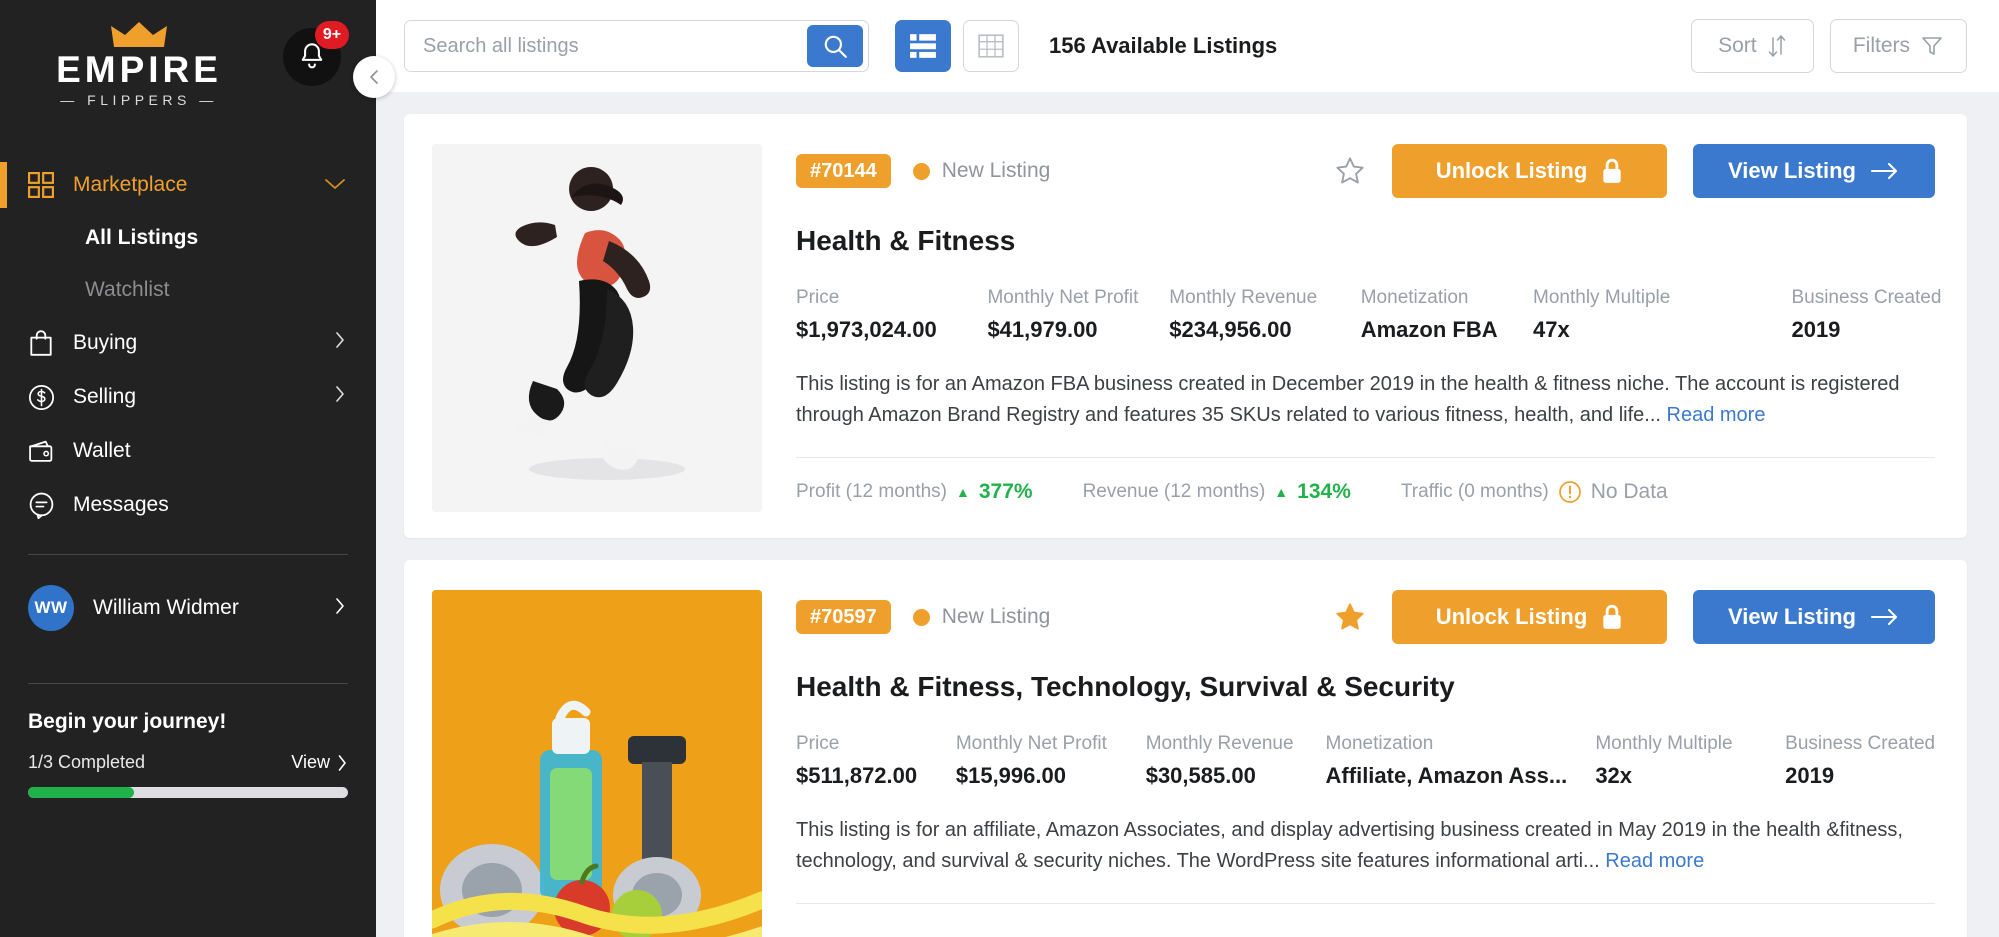 This screenshot has height=937, width=1999. What do you see at coordinates (843, 617) in the screenshot?
I see `listing-id-badge: #70597` at bounding box center [843, 617].